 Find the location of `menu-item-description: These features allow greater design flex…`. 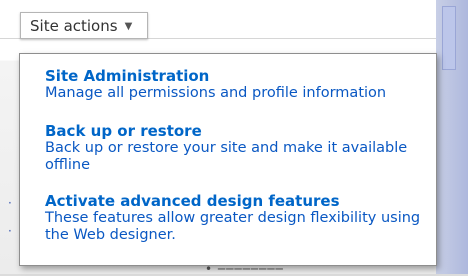

menu-item-description: These features allow greater design flex… is located at coordinates (233, 226).